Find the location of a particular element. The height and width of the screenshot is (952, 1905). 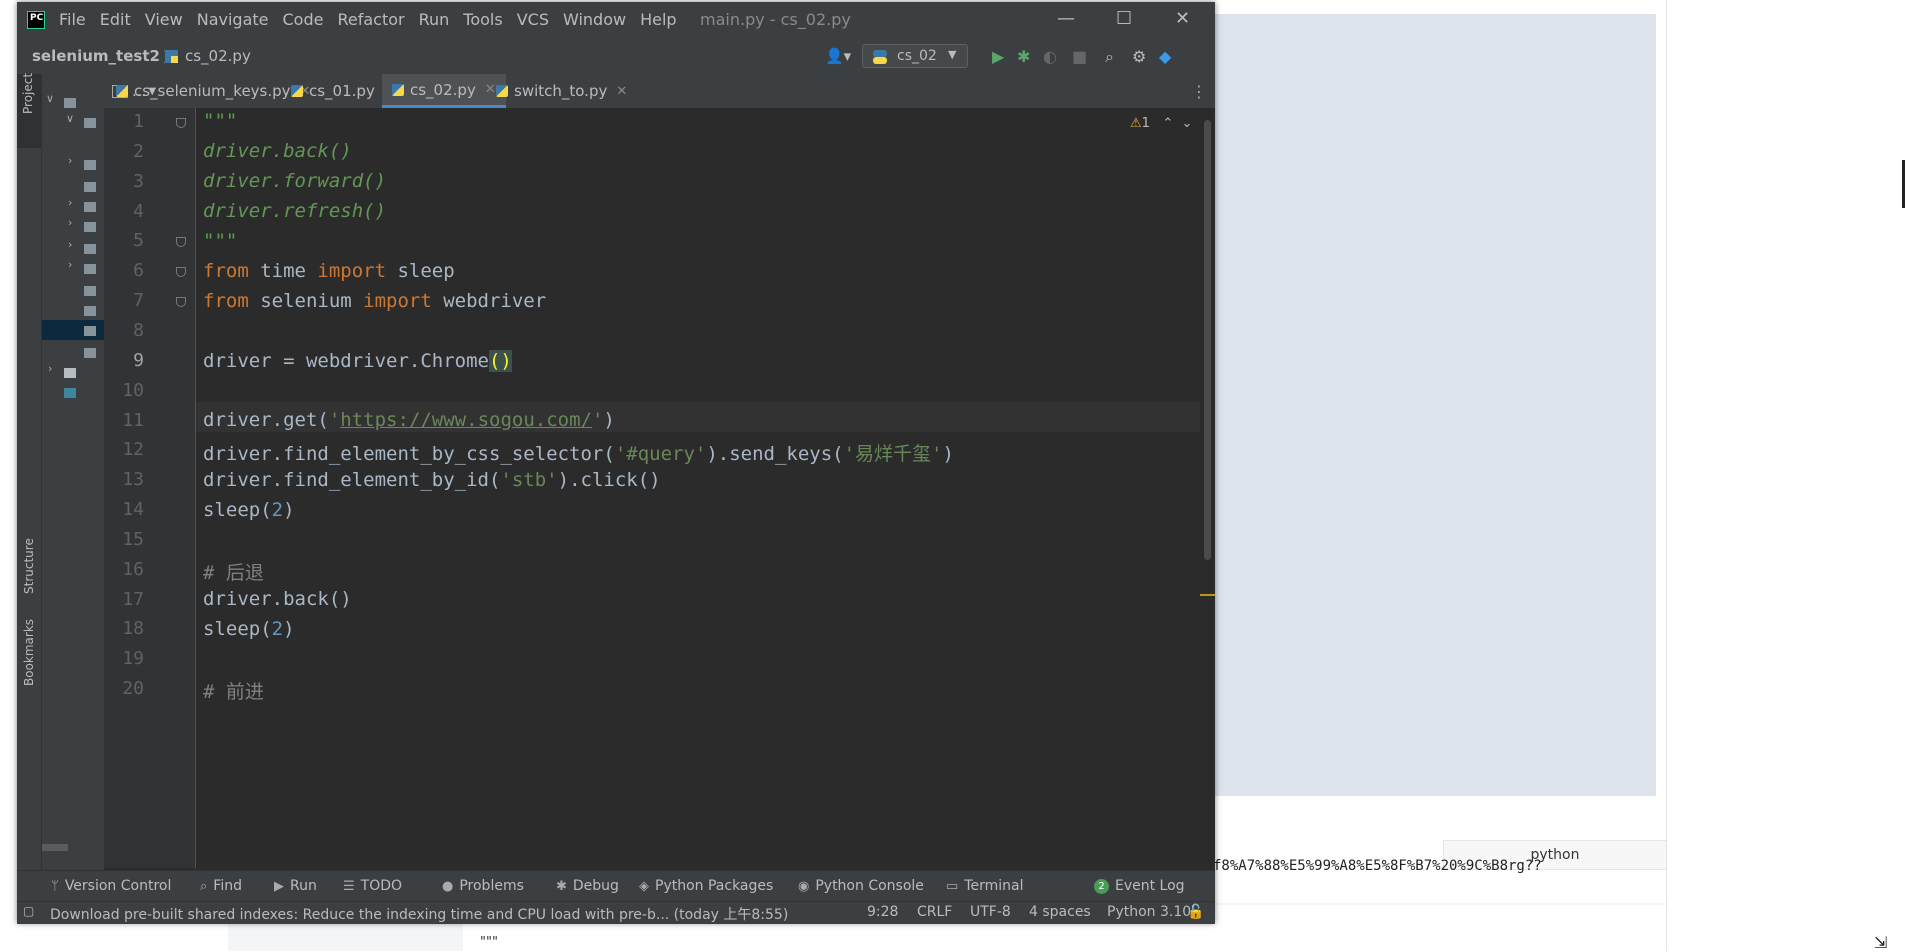

line-number: 8 is located at coordinates (138, 330).